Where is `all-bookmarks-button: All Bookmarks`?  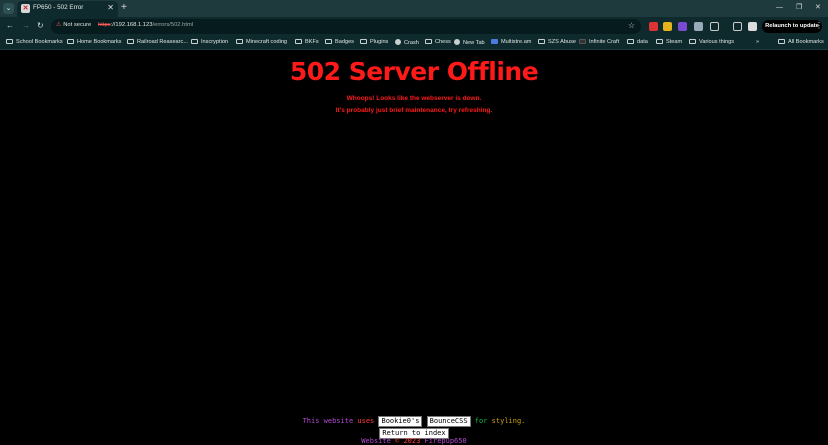
all-bookmarks-button: All Bookmarks is located at coordinates (801, 42).